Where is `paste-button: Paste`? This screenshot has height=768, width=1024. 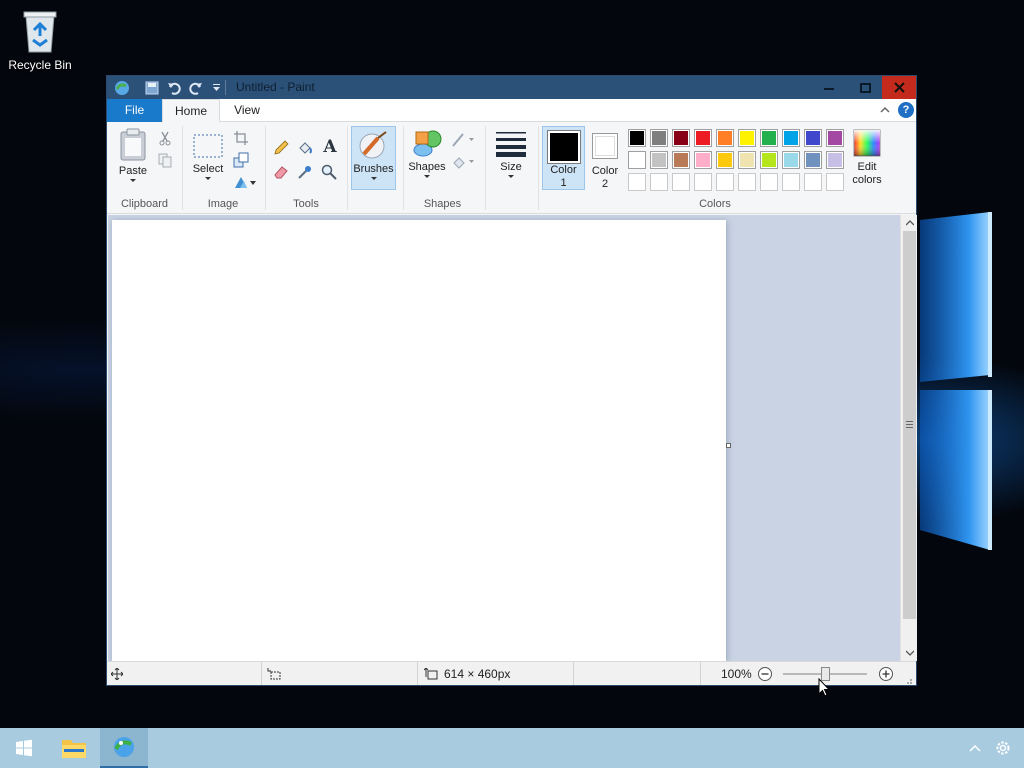 paste-button: Paste is located at coordinates (133, 155).